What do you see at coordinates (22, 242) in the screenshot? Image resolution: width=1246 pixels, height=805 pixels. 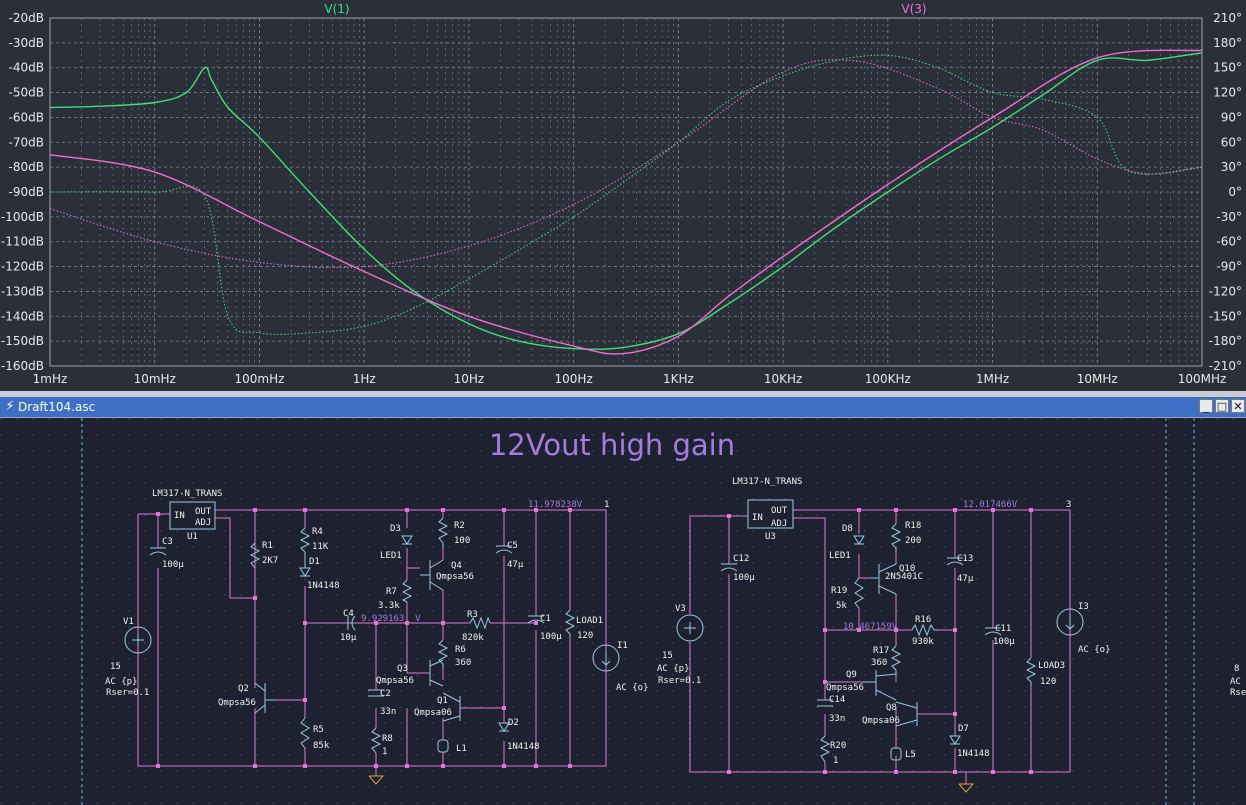 I see `y-left-tick-label: -110dB` at bounding box center [22, 242].